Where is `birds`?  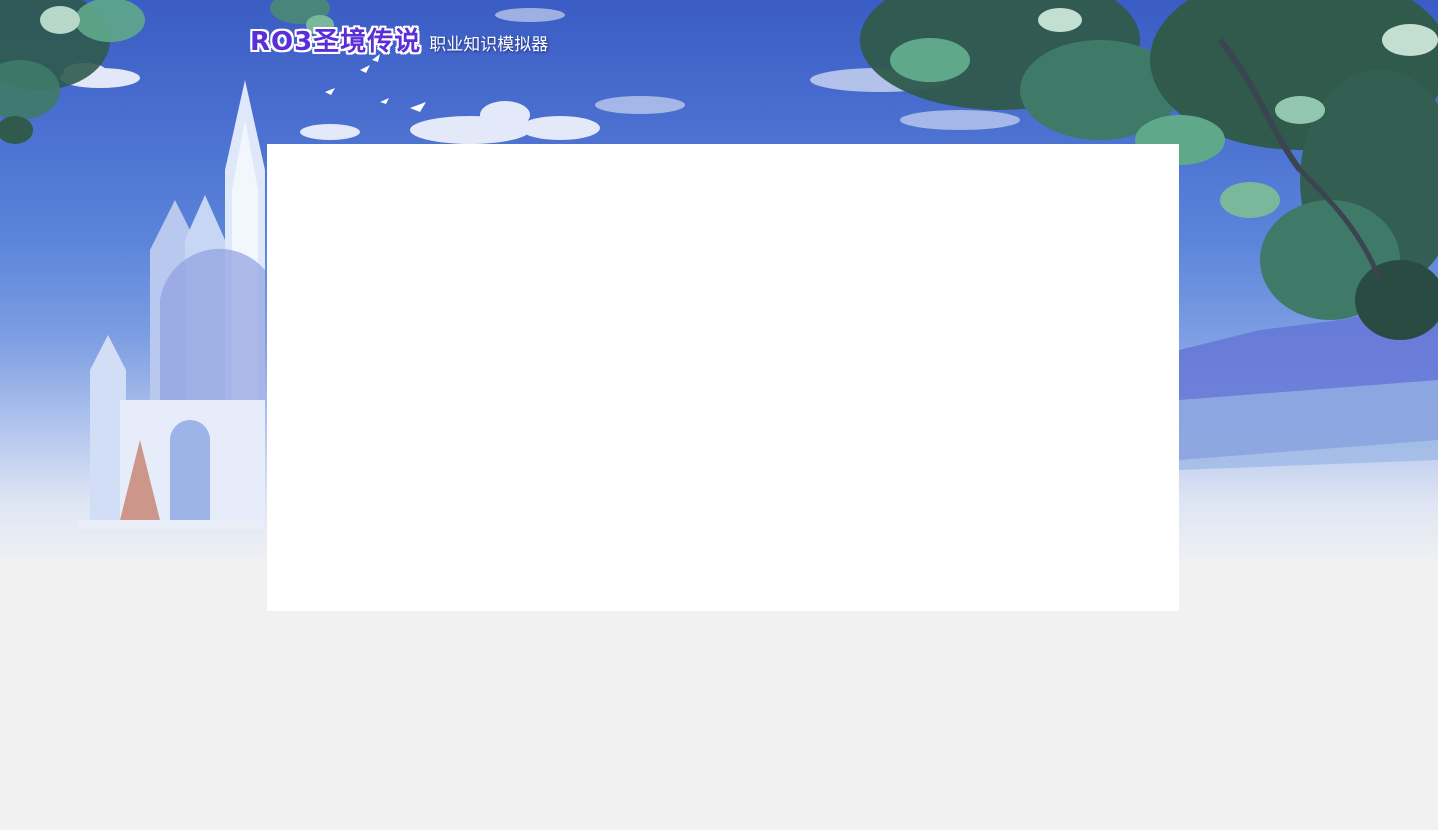
birds is located at coordinates (375, 83).